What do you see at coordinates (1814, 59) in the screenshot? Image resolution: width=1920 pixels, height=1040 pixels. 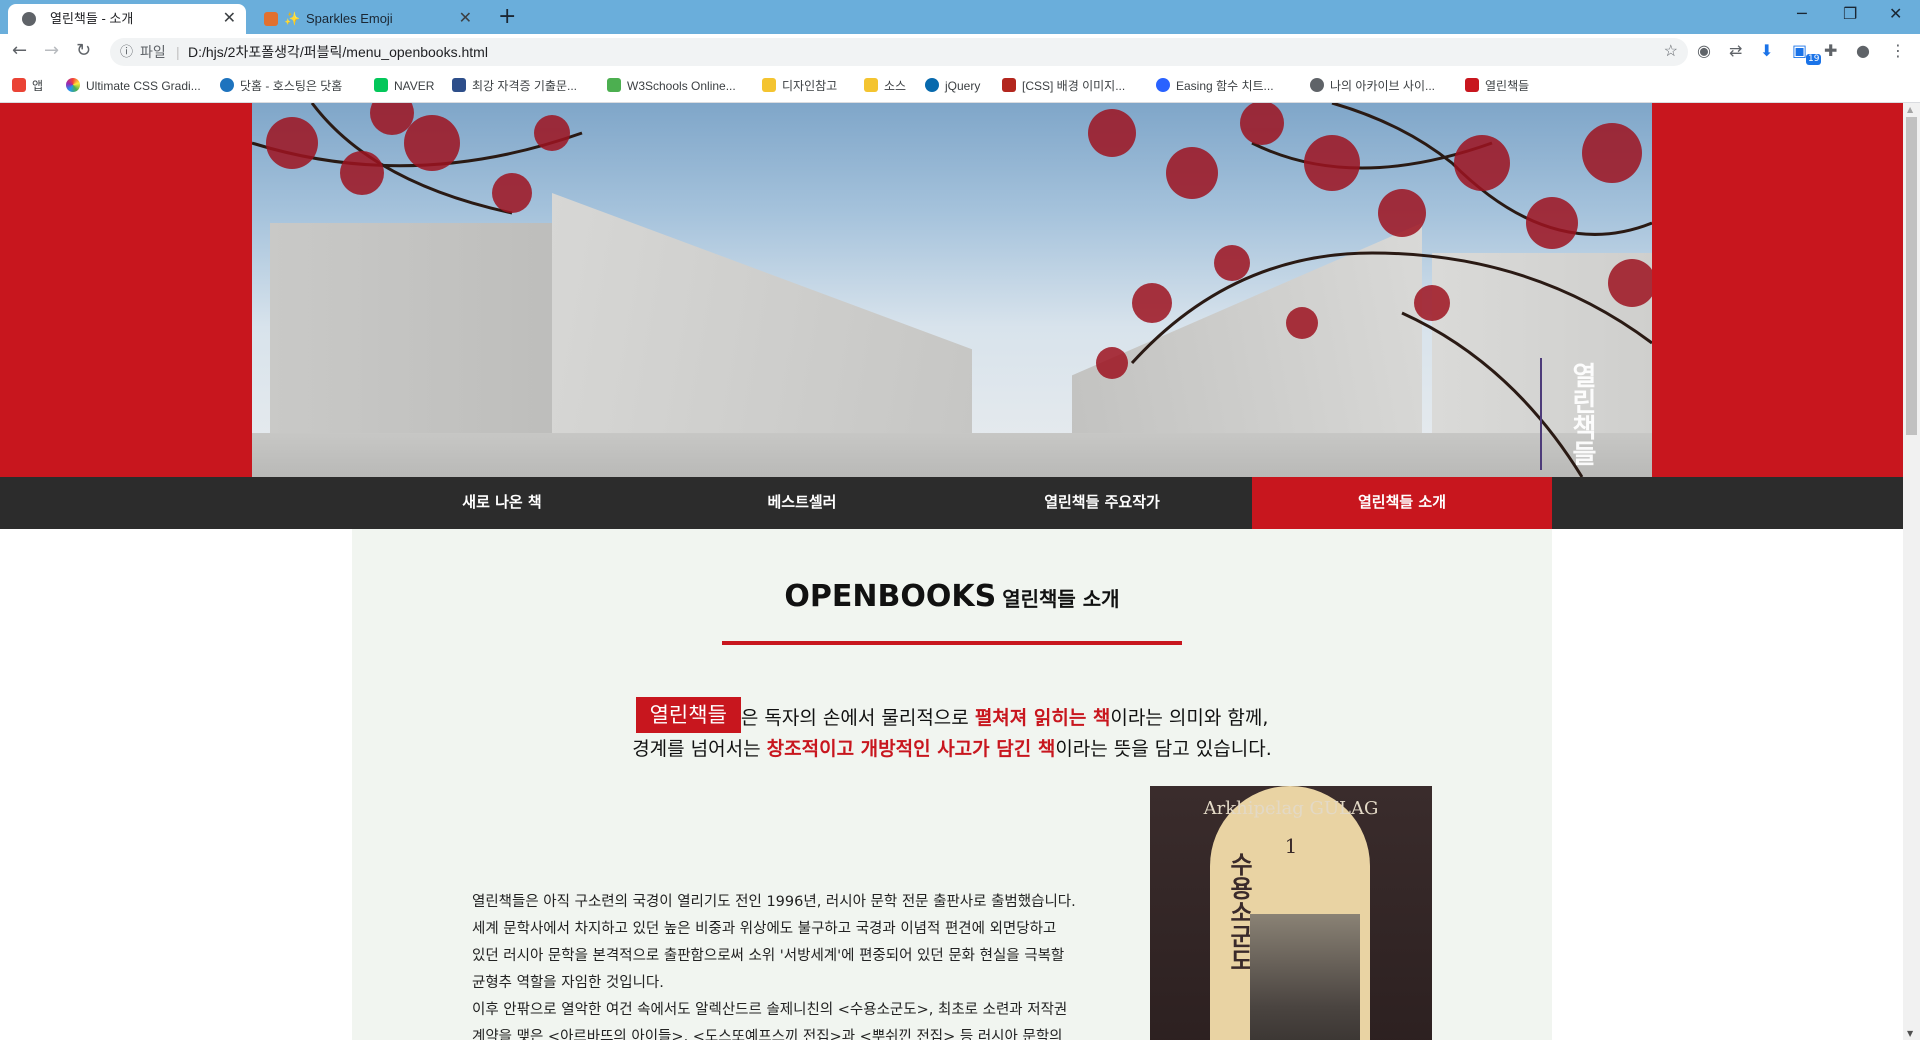 I see `extension-badge: 19` at bounding box center [1814, 59].